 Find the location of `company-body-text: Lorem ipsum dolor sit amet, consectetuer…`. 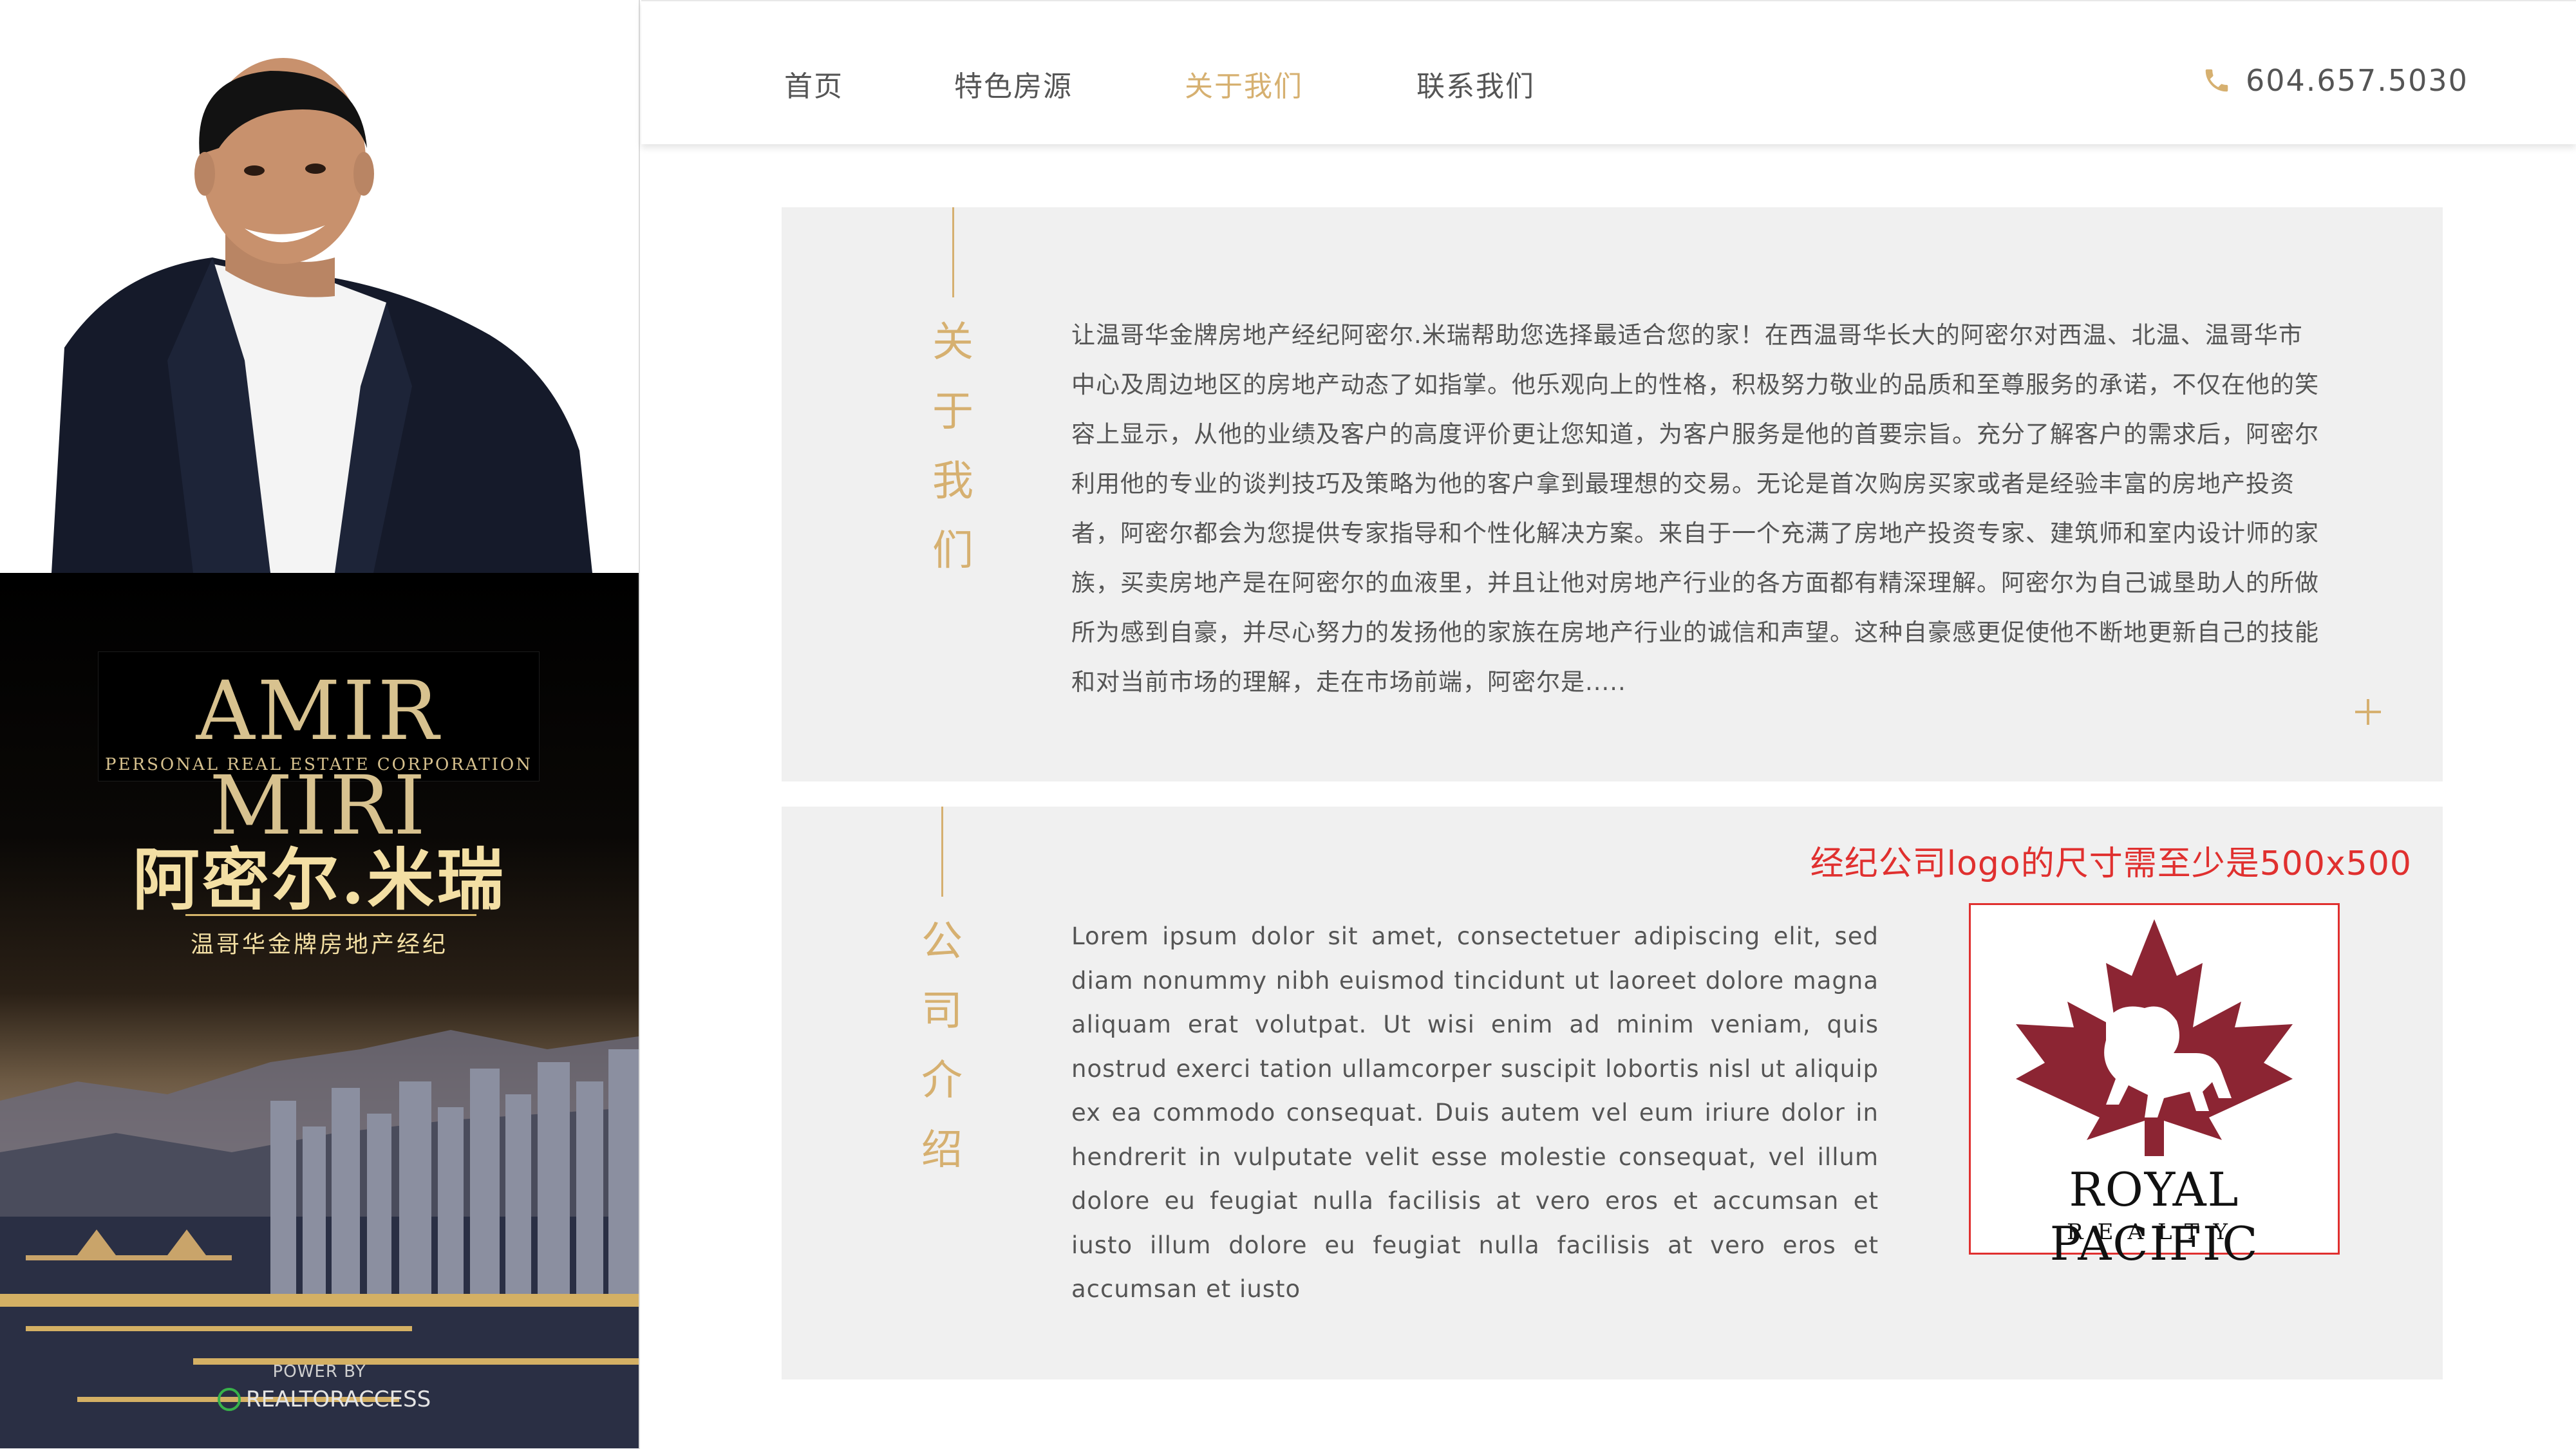

company-body-text: Lorem ipsum dolor sit amet, consectetuer… is located at coordinates (1475, 1112).